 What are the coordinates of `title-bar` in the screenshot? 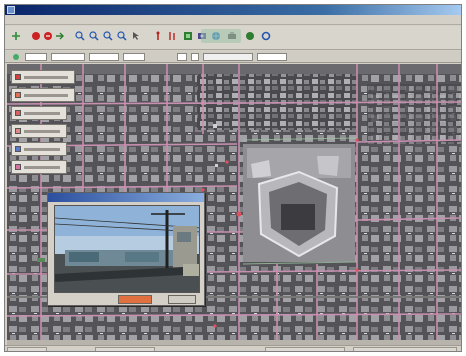 It's located at (233, 10).